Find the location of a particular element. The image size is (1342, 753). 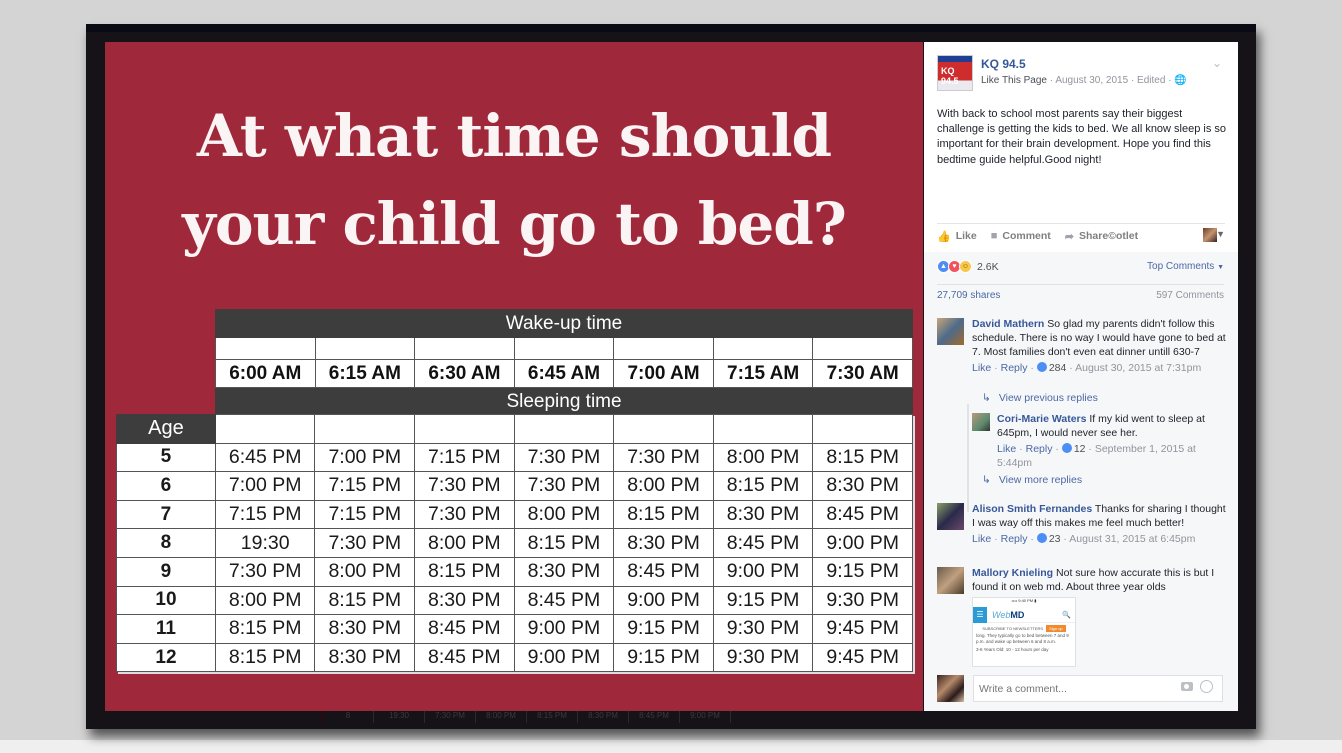

comment-like-count: 23 is located at coordinates (1055, 539).